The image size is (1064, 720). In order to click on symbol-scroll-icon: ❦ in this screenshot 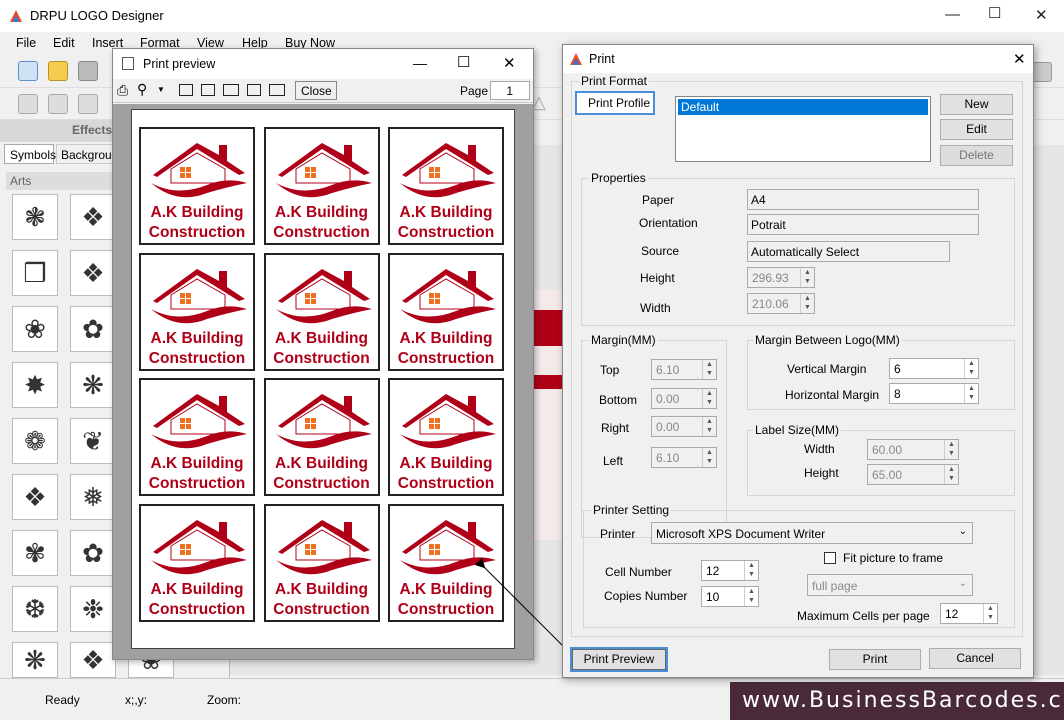, I will do `click(93, 441)`.